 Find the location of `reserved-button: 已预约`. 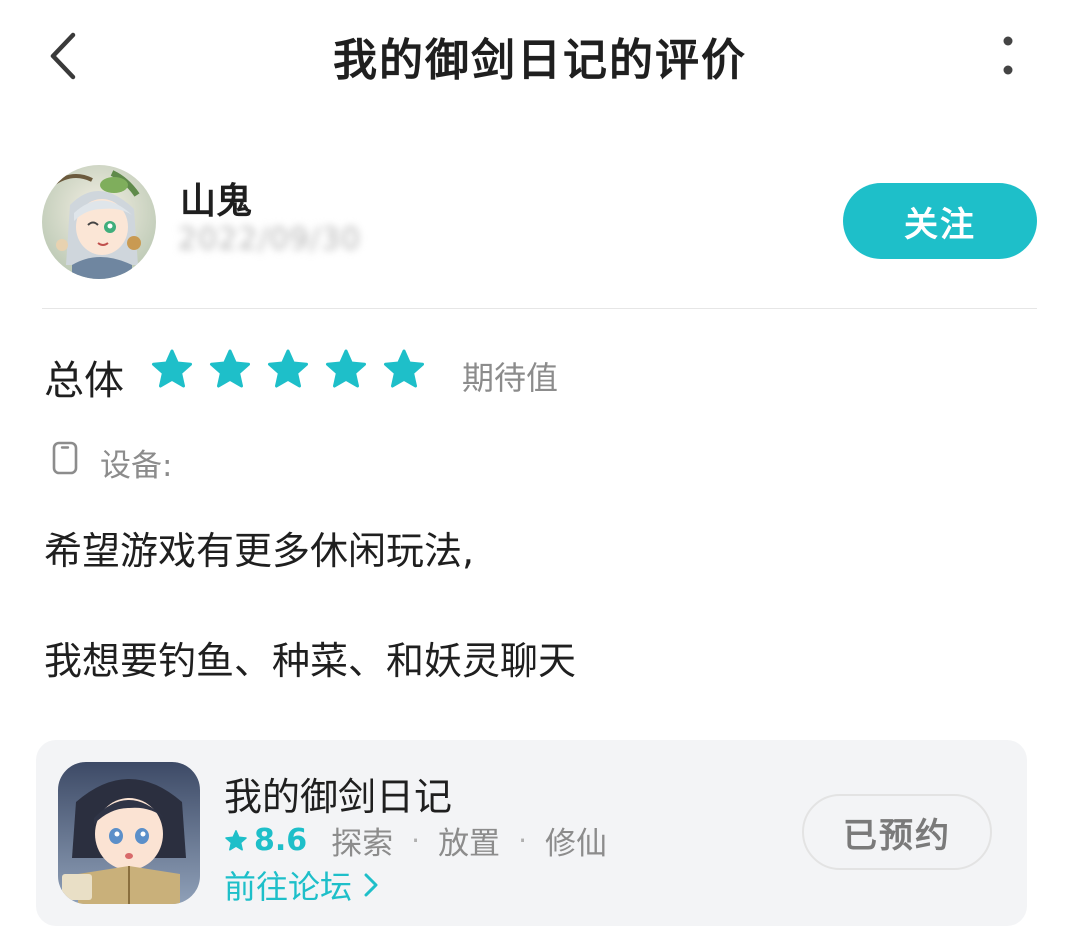

reserved-button: 已预约 is located at coordinates (897, 832).